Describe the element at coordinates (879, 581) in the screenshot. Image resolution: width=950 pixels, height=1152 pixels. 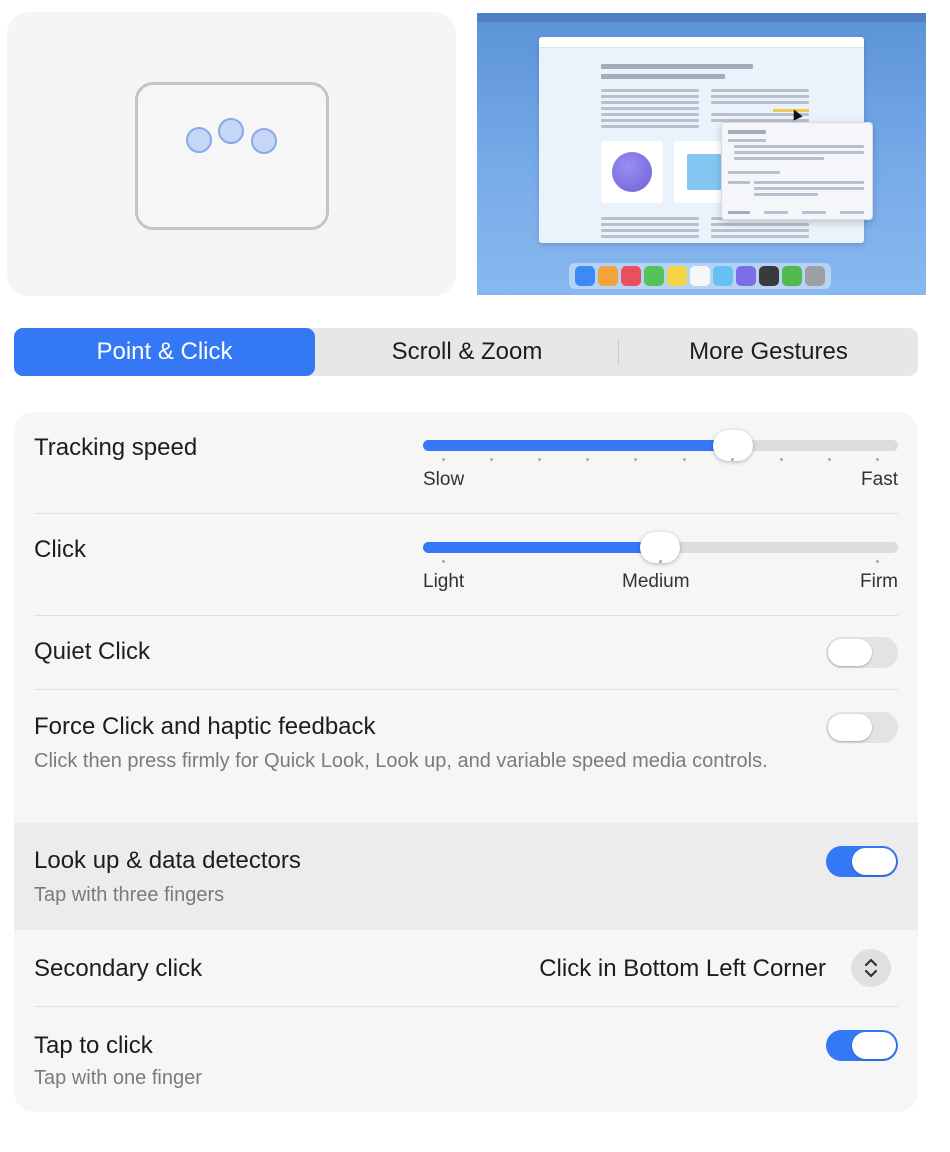
I see `click-firm-label: Firm` at that location.